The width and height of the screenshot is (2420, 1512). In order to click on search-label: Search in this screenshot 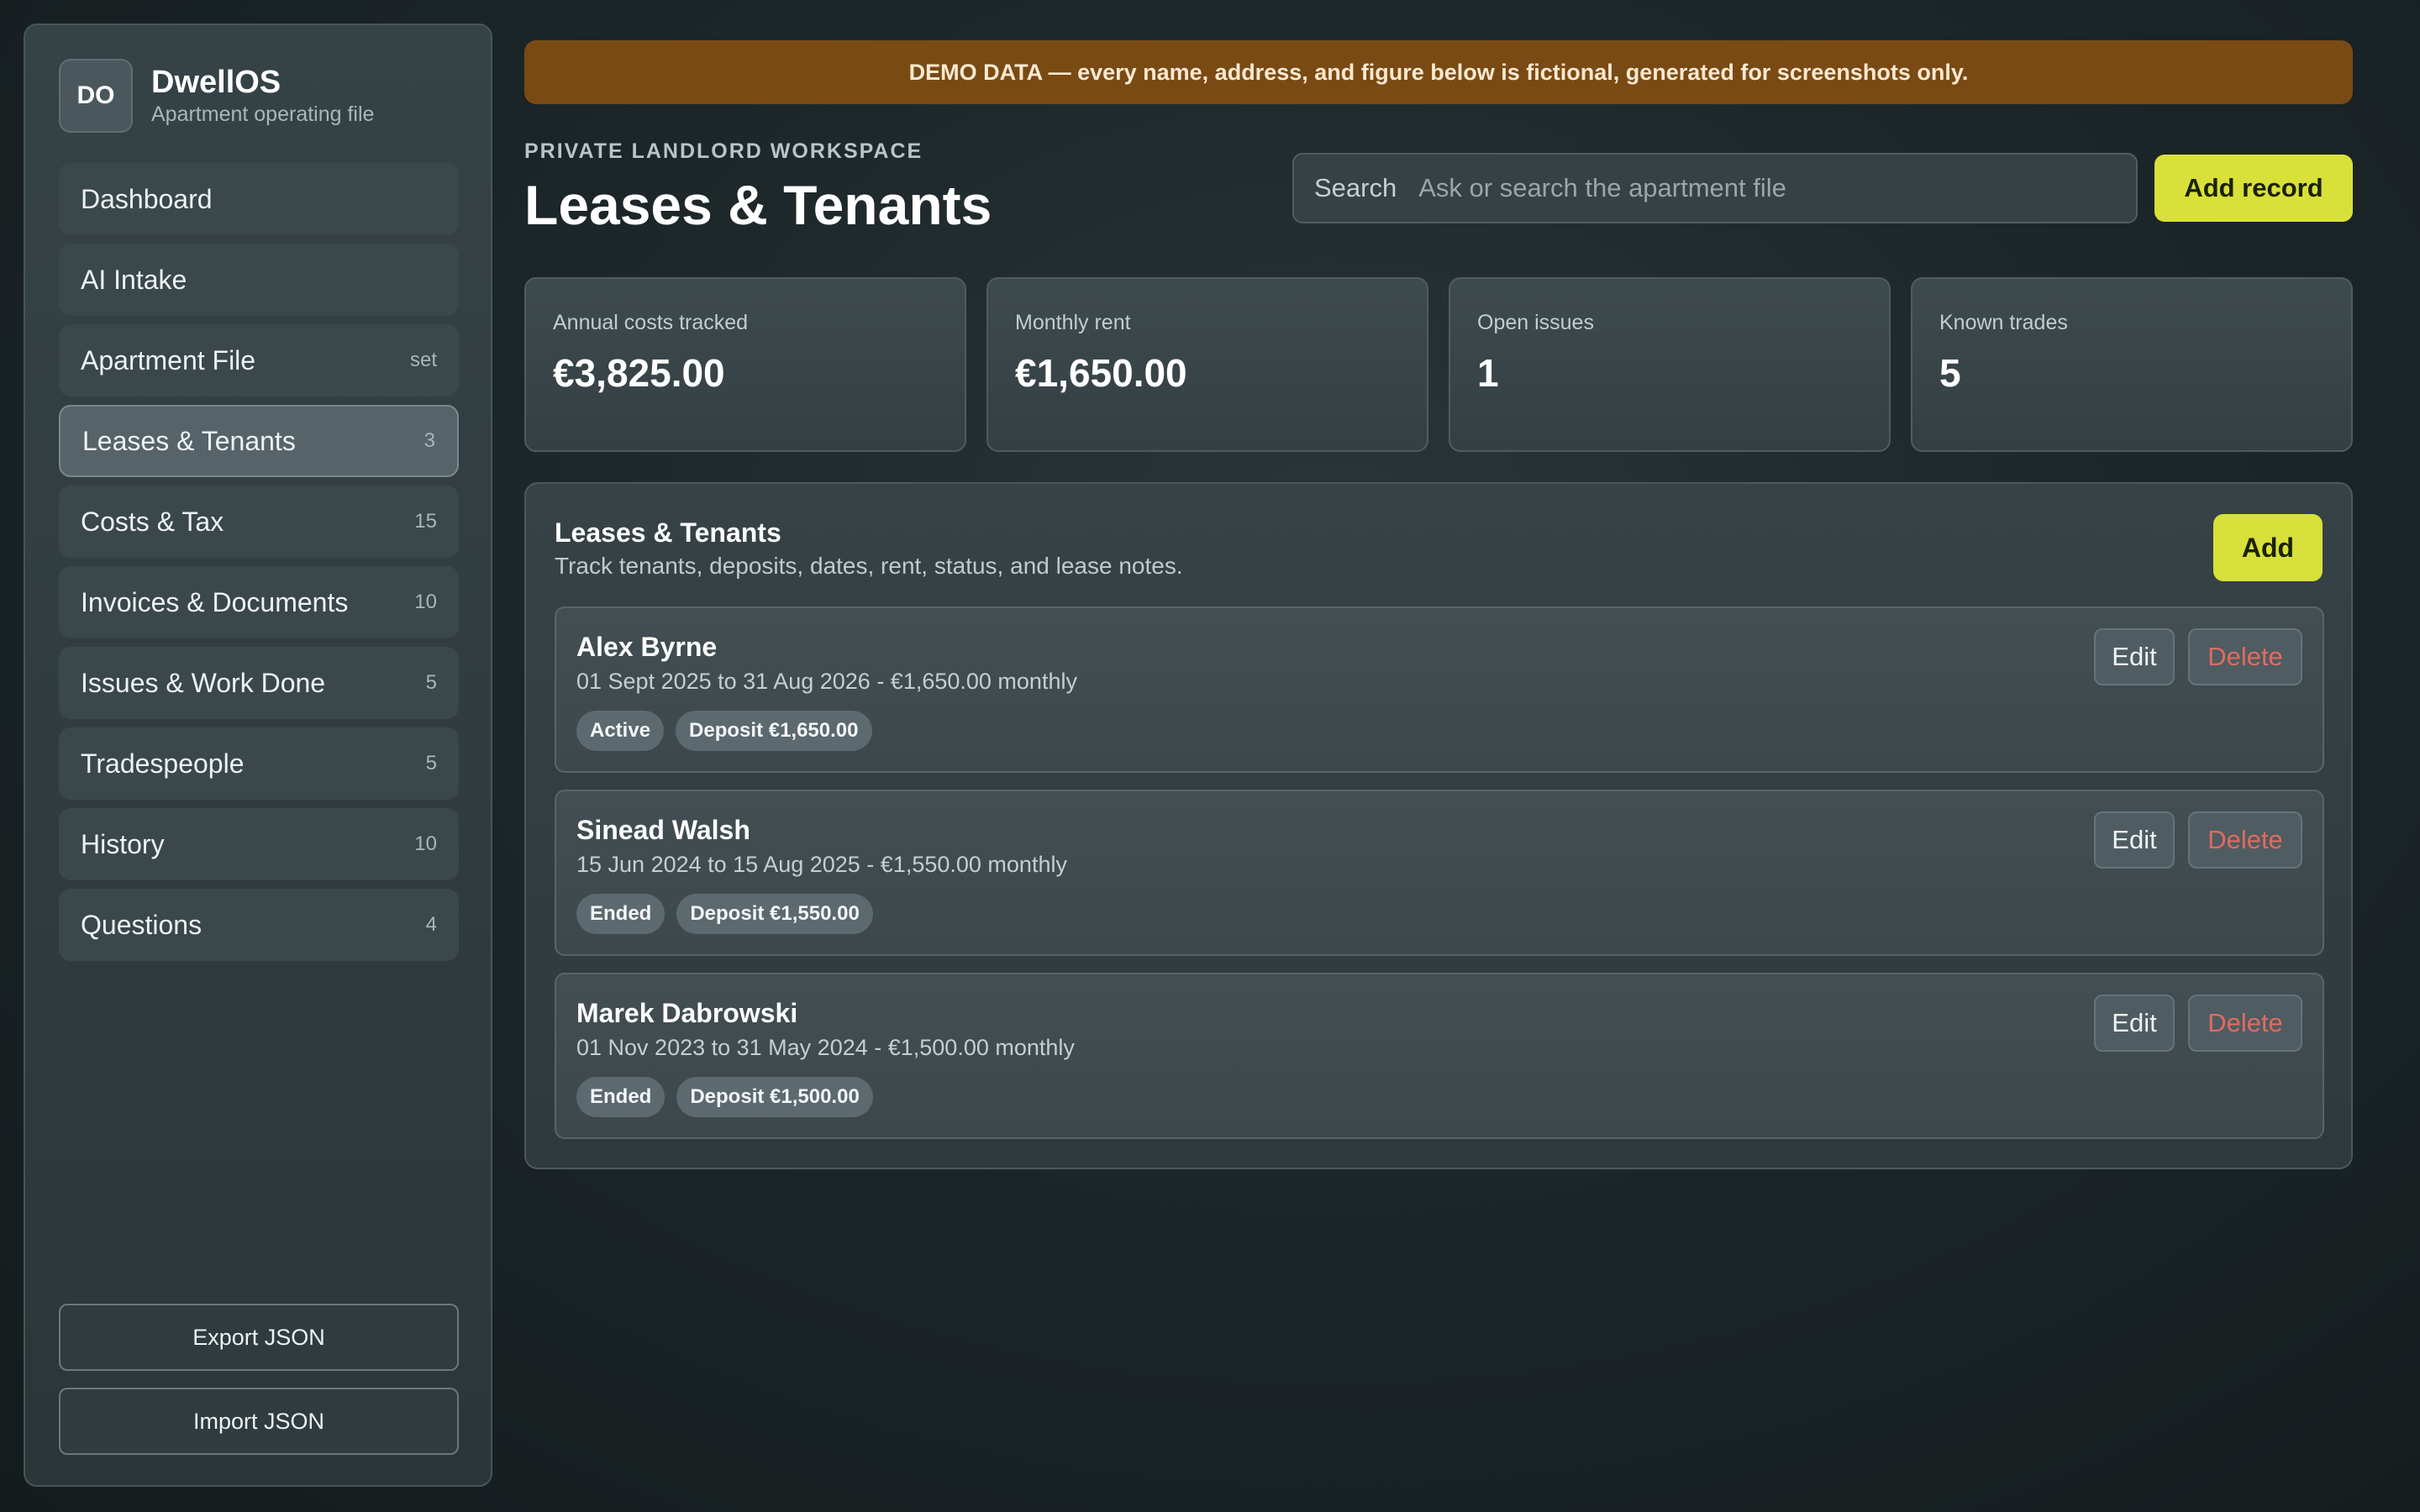, I will do `click(1355, 187)`.